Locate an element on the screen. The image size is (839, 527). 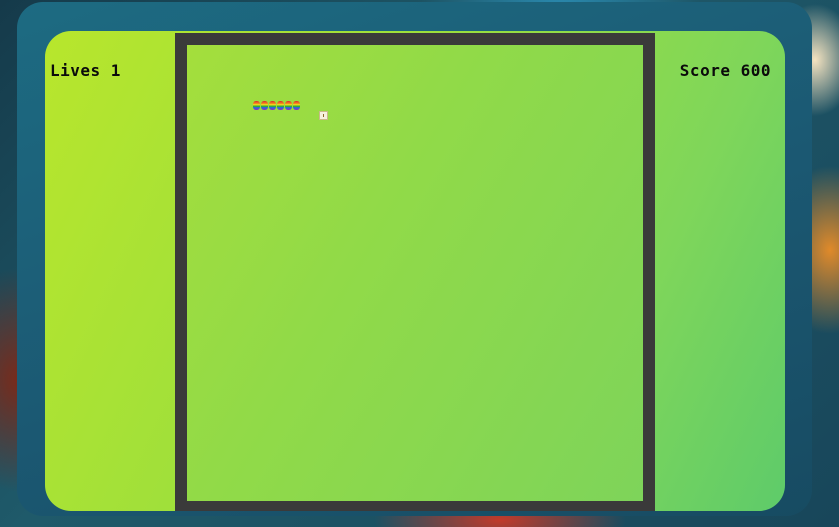
score-counter: Score 600 is located at coordinates (725, 70).